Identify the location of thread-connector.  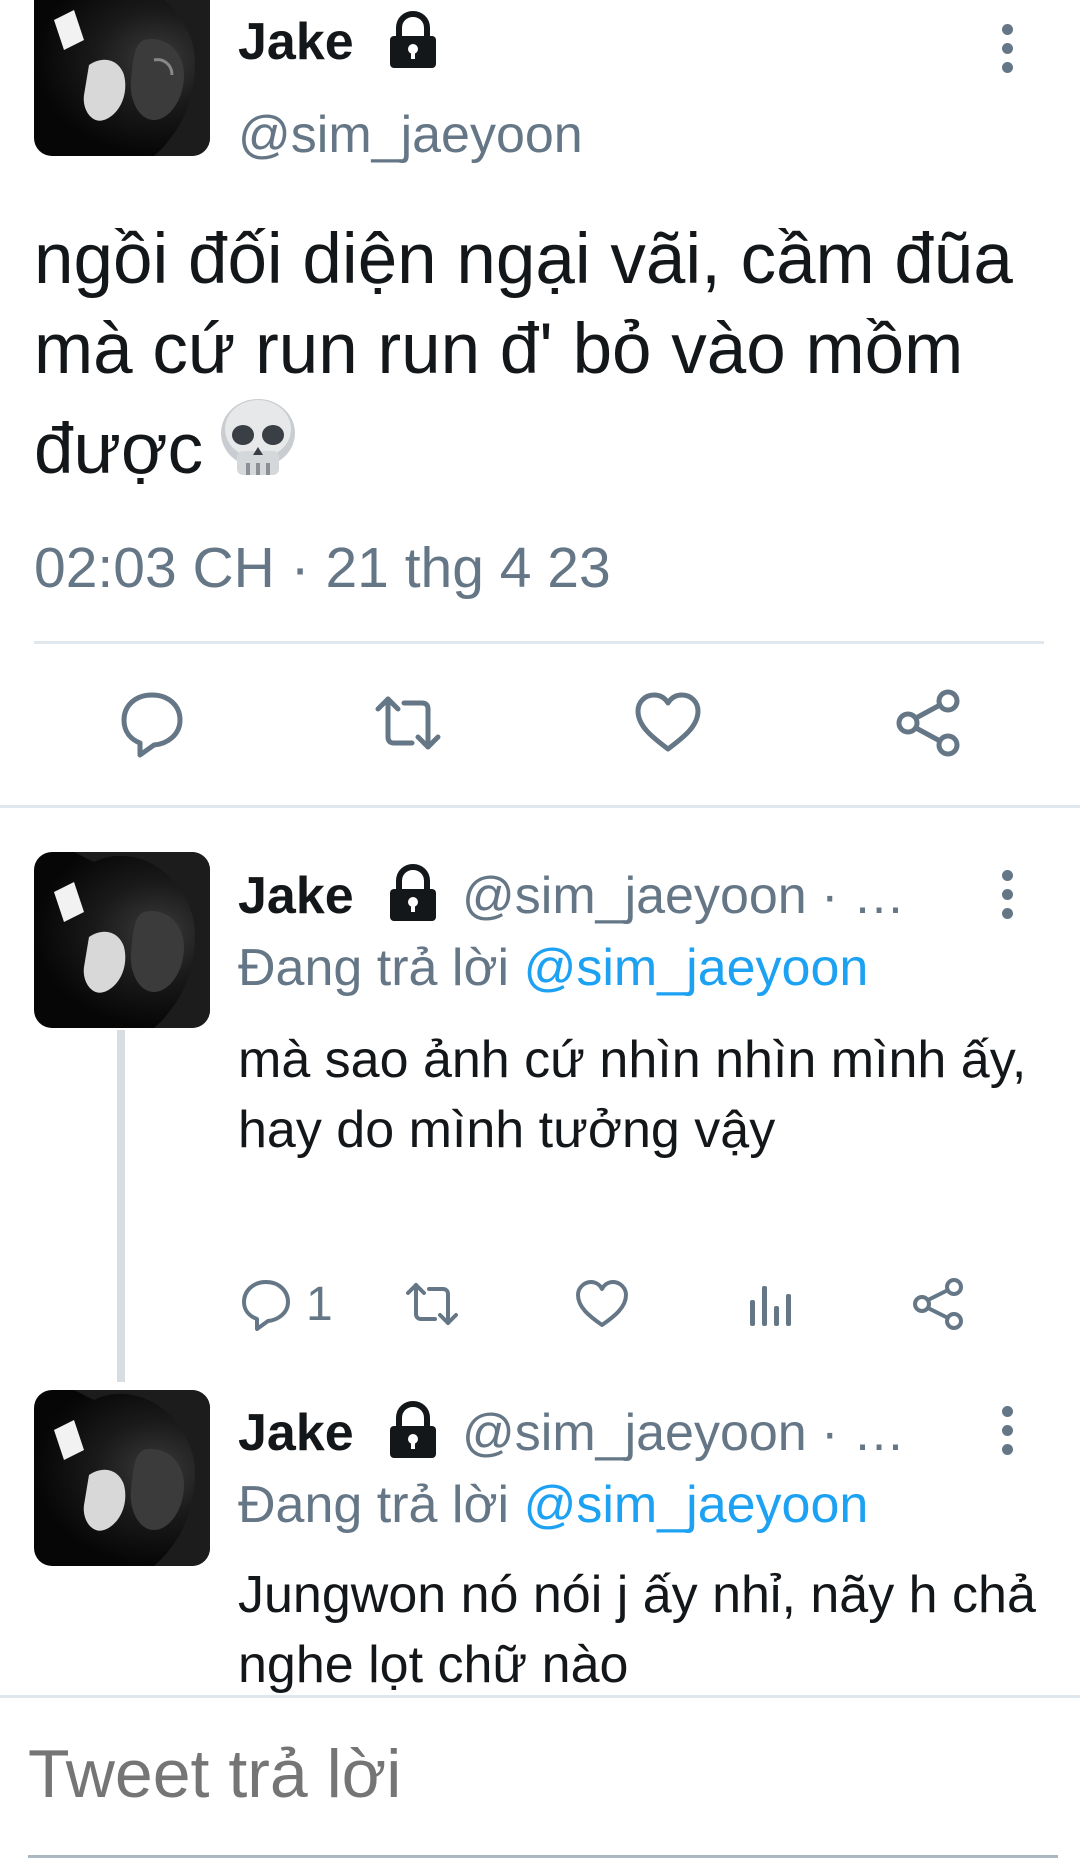
(121, 1206).